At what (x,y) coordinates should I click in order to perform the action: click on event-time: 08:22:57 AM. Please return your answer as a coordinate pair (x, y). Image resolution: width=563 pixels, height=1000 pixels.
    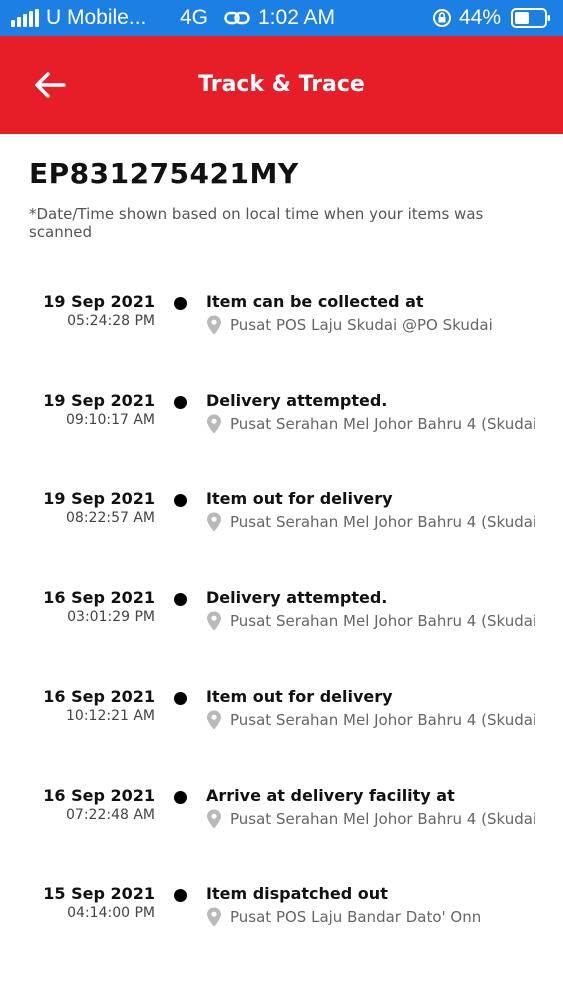
    Looking at the image, I should click on (110, 518).